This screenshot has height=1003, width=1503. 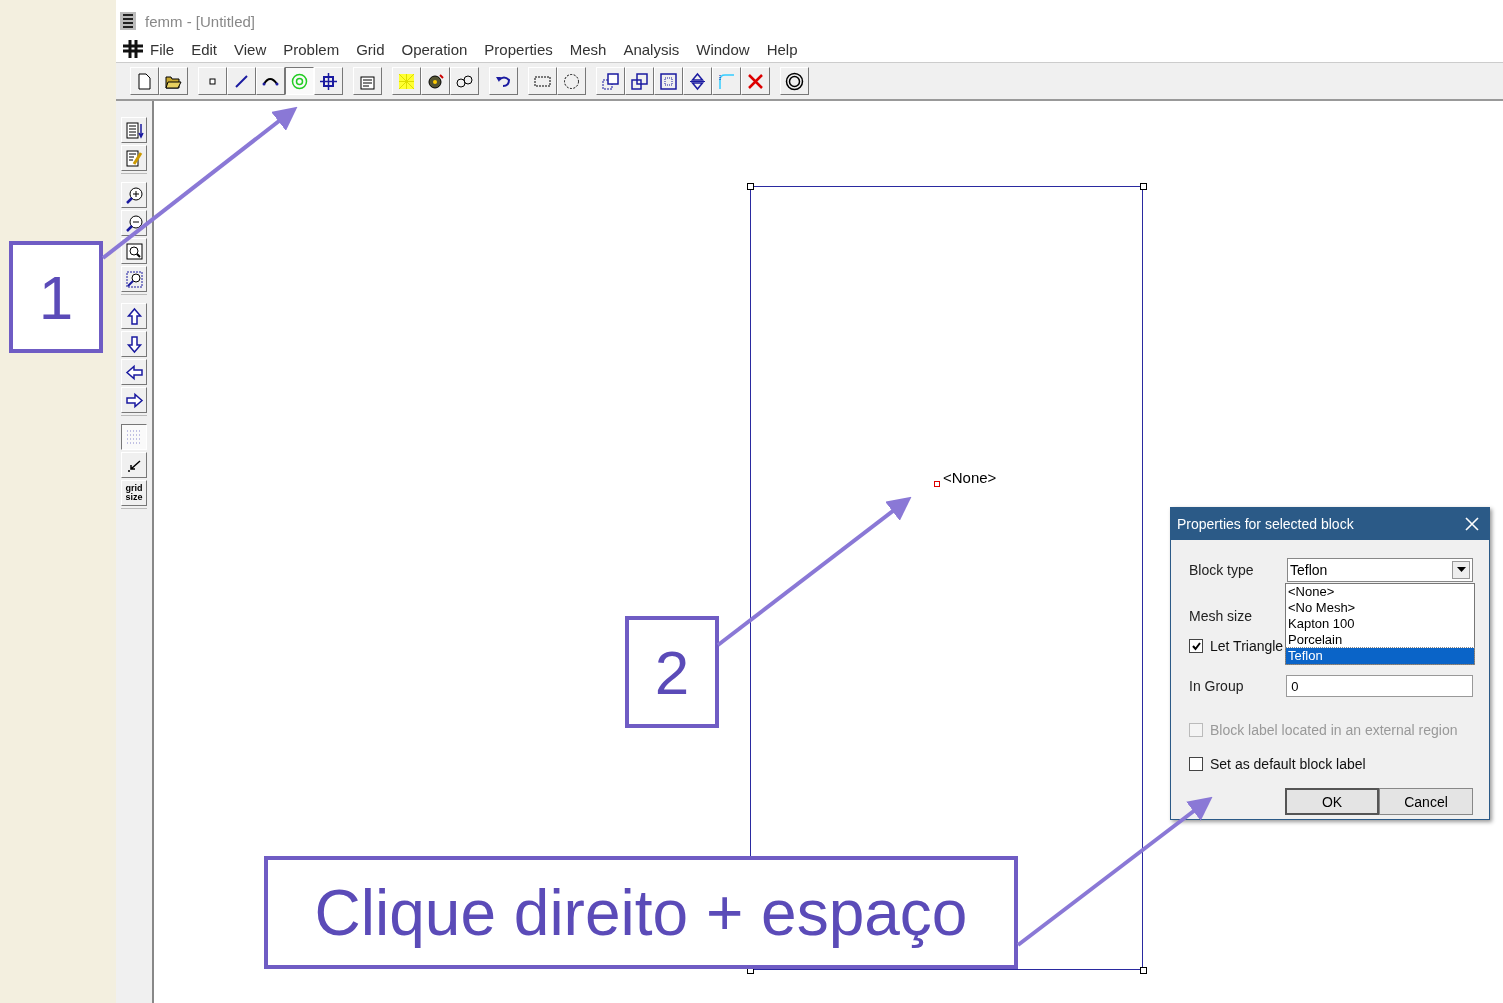 I want to click on zoom-window-icon, so click(x=134, y=279).